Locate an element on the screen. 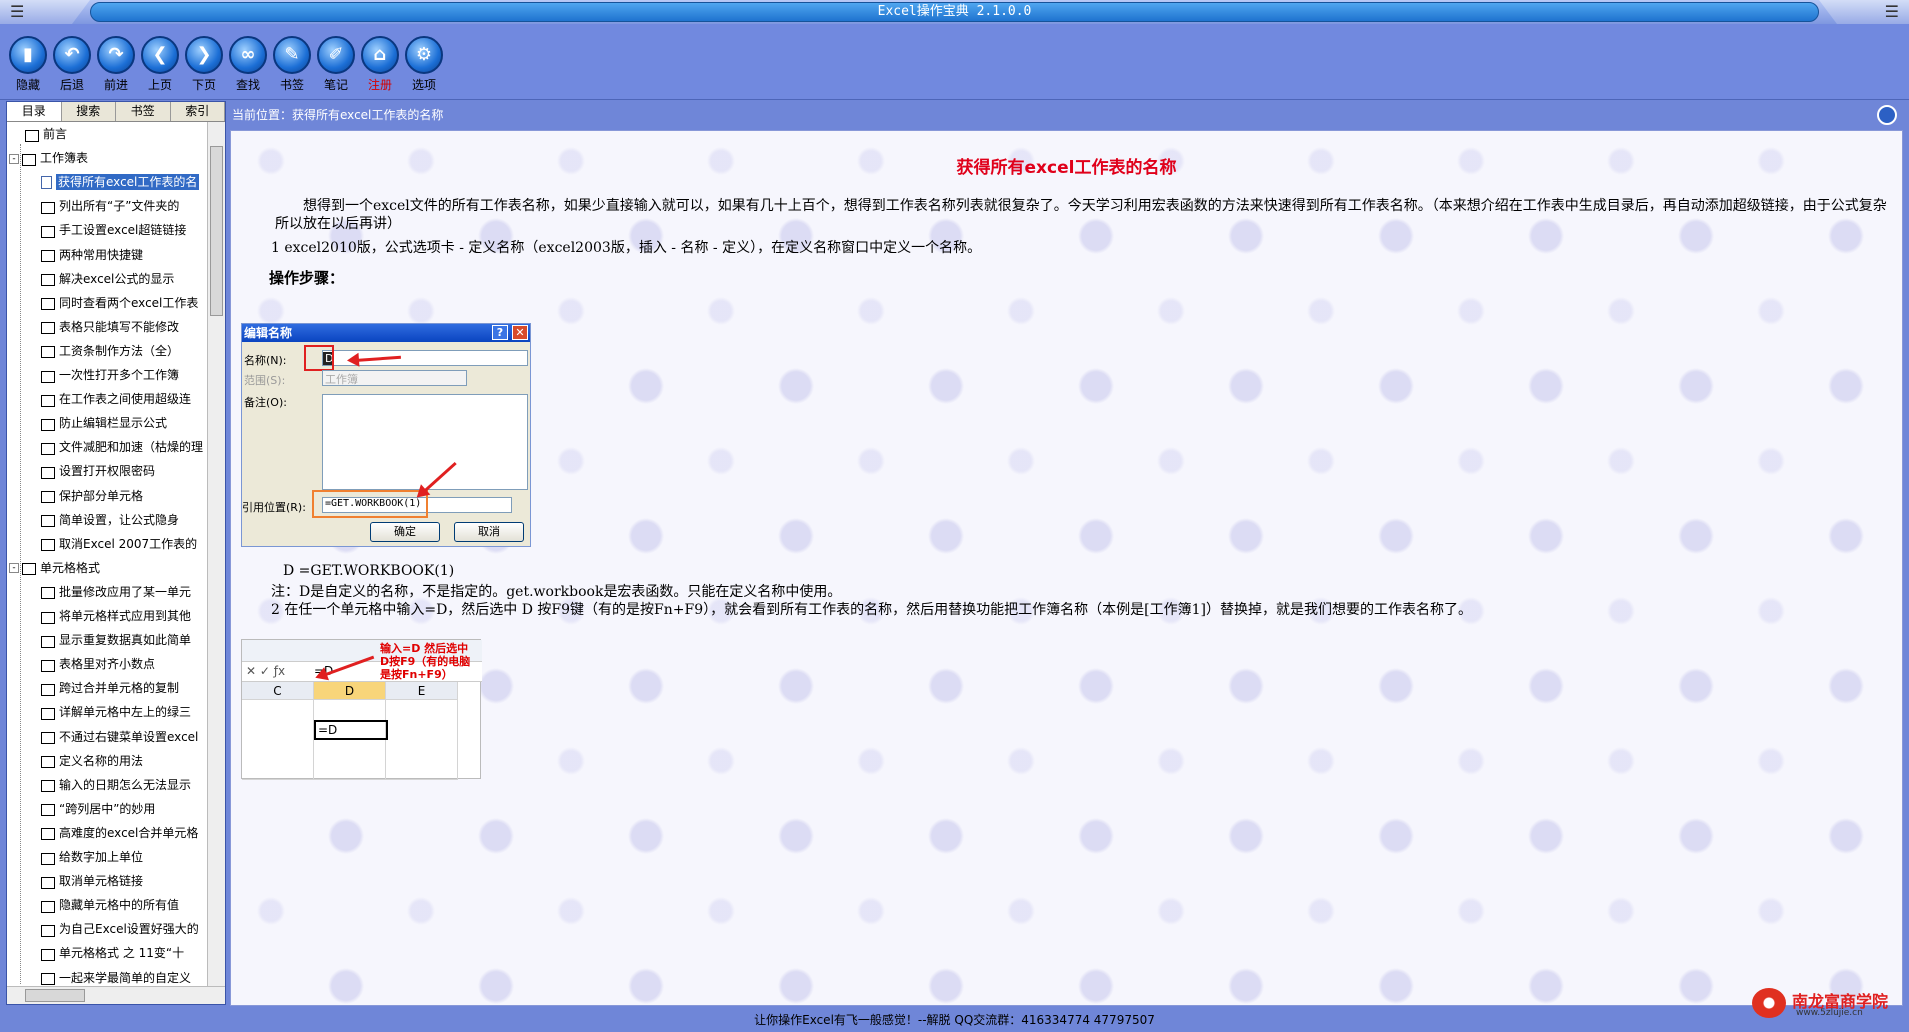 The height and width of the screenshot is (1032, 1909). active-cell: =D is located at coordinates (351, 730).